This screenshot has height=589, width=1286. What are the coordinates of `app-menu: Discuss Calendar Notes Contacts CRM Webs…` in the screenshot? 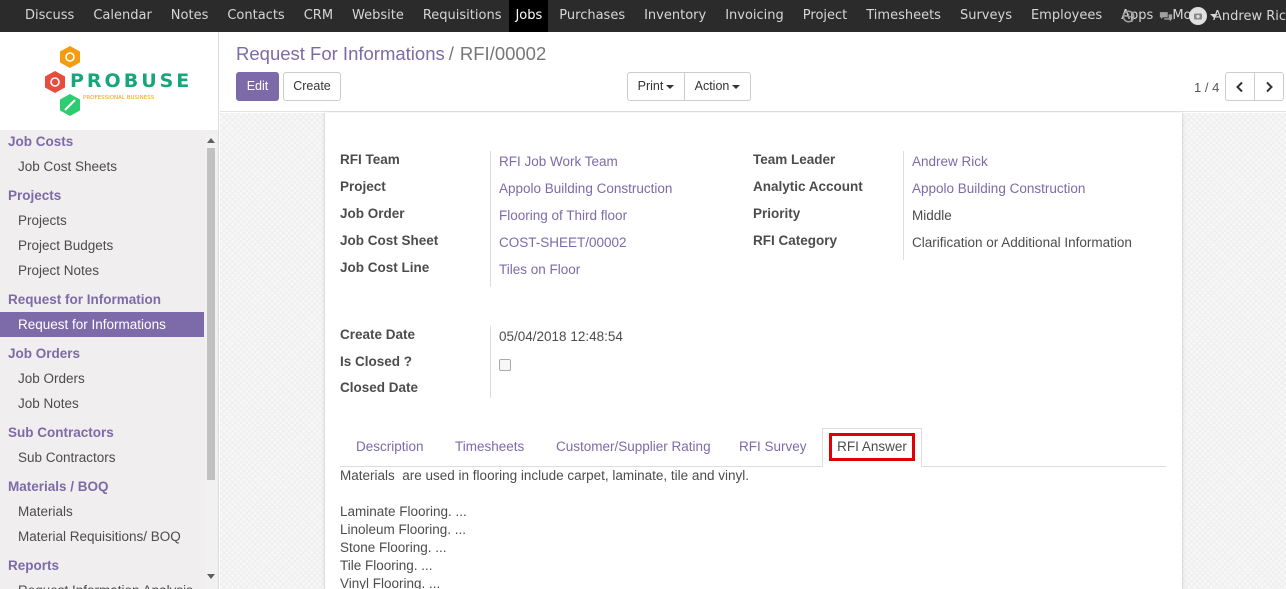 It's located at (613, 16).